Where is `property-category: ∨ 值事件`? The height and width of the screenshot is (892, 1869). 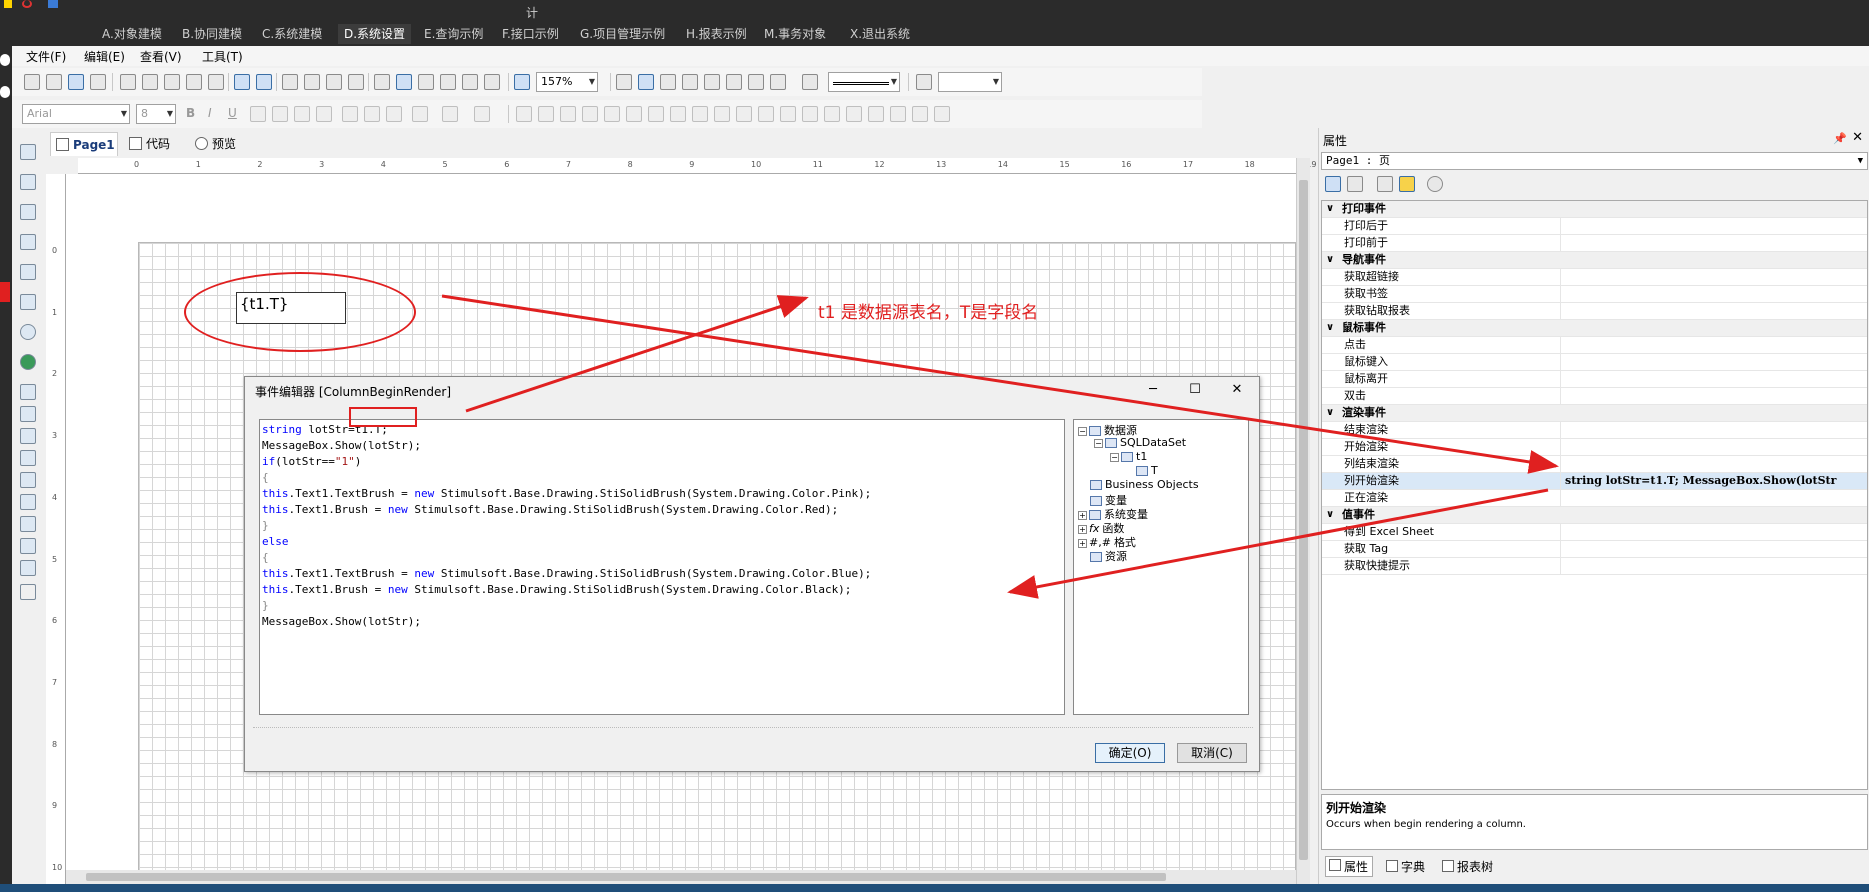 property-category: ∨ 值事件 is located at coordinates (1594, 515).